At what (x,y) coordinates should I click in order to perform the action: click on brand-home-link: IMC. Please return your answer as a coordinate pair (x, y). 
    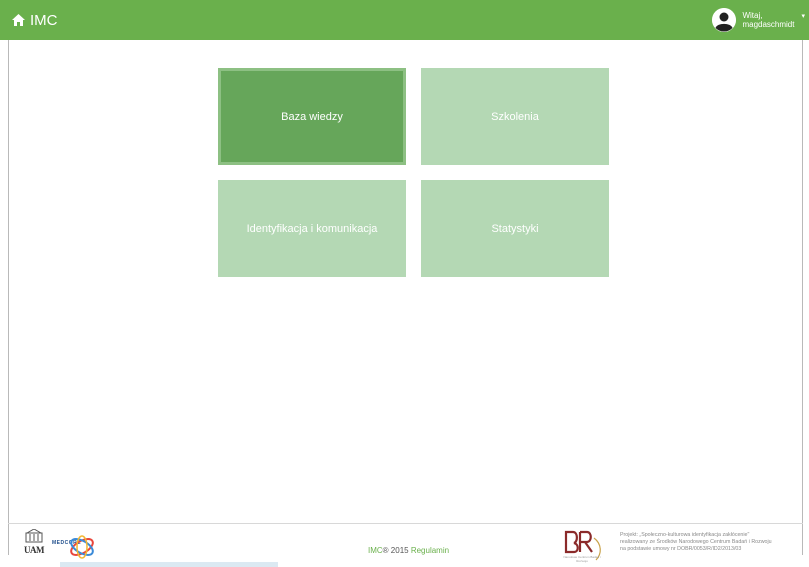
    Looking at the image, I should click on (35, 20).